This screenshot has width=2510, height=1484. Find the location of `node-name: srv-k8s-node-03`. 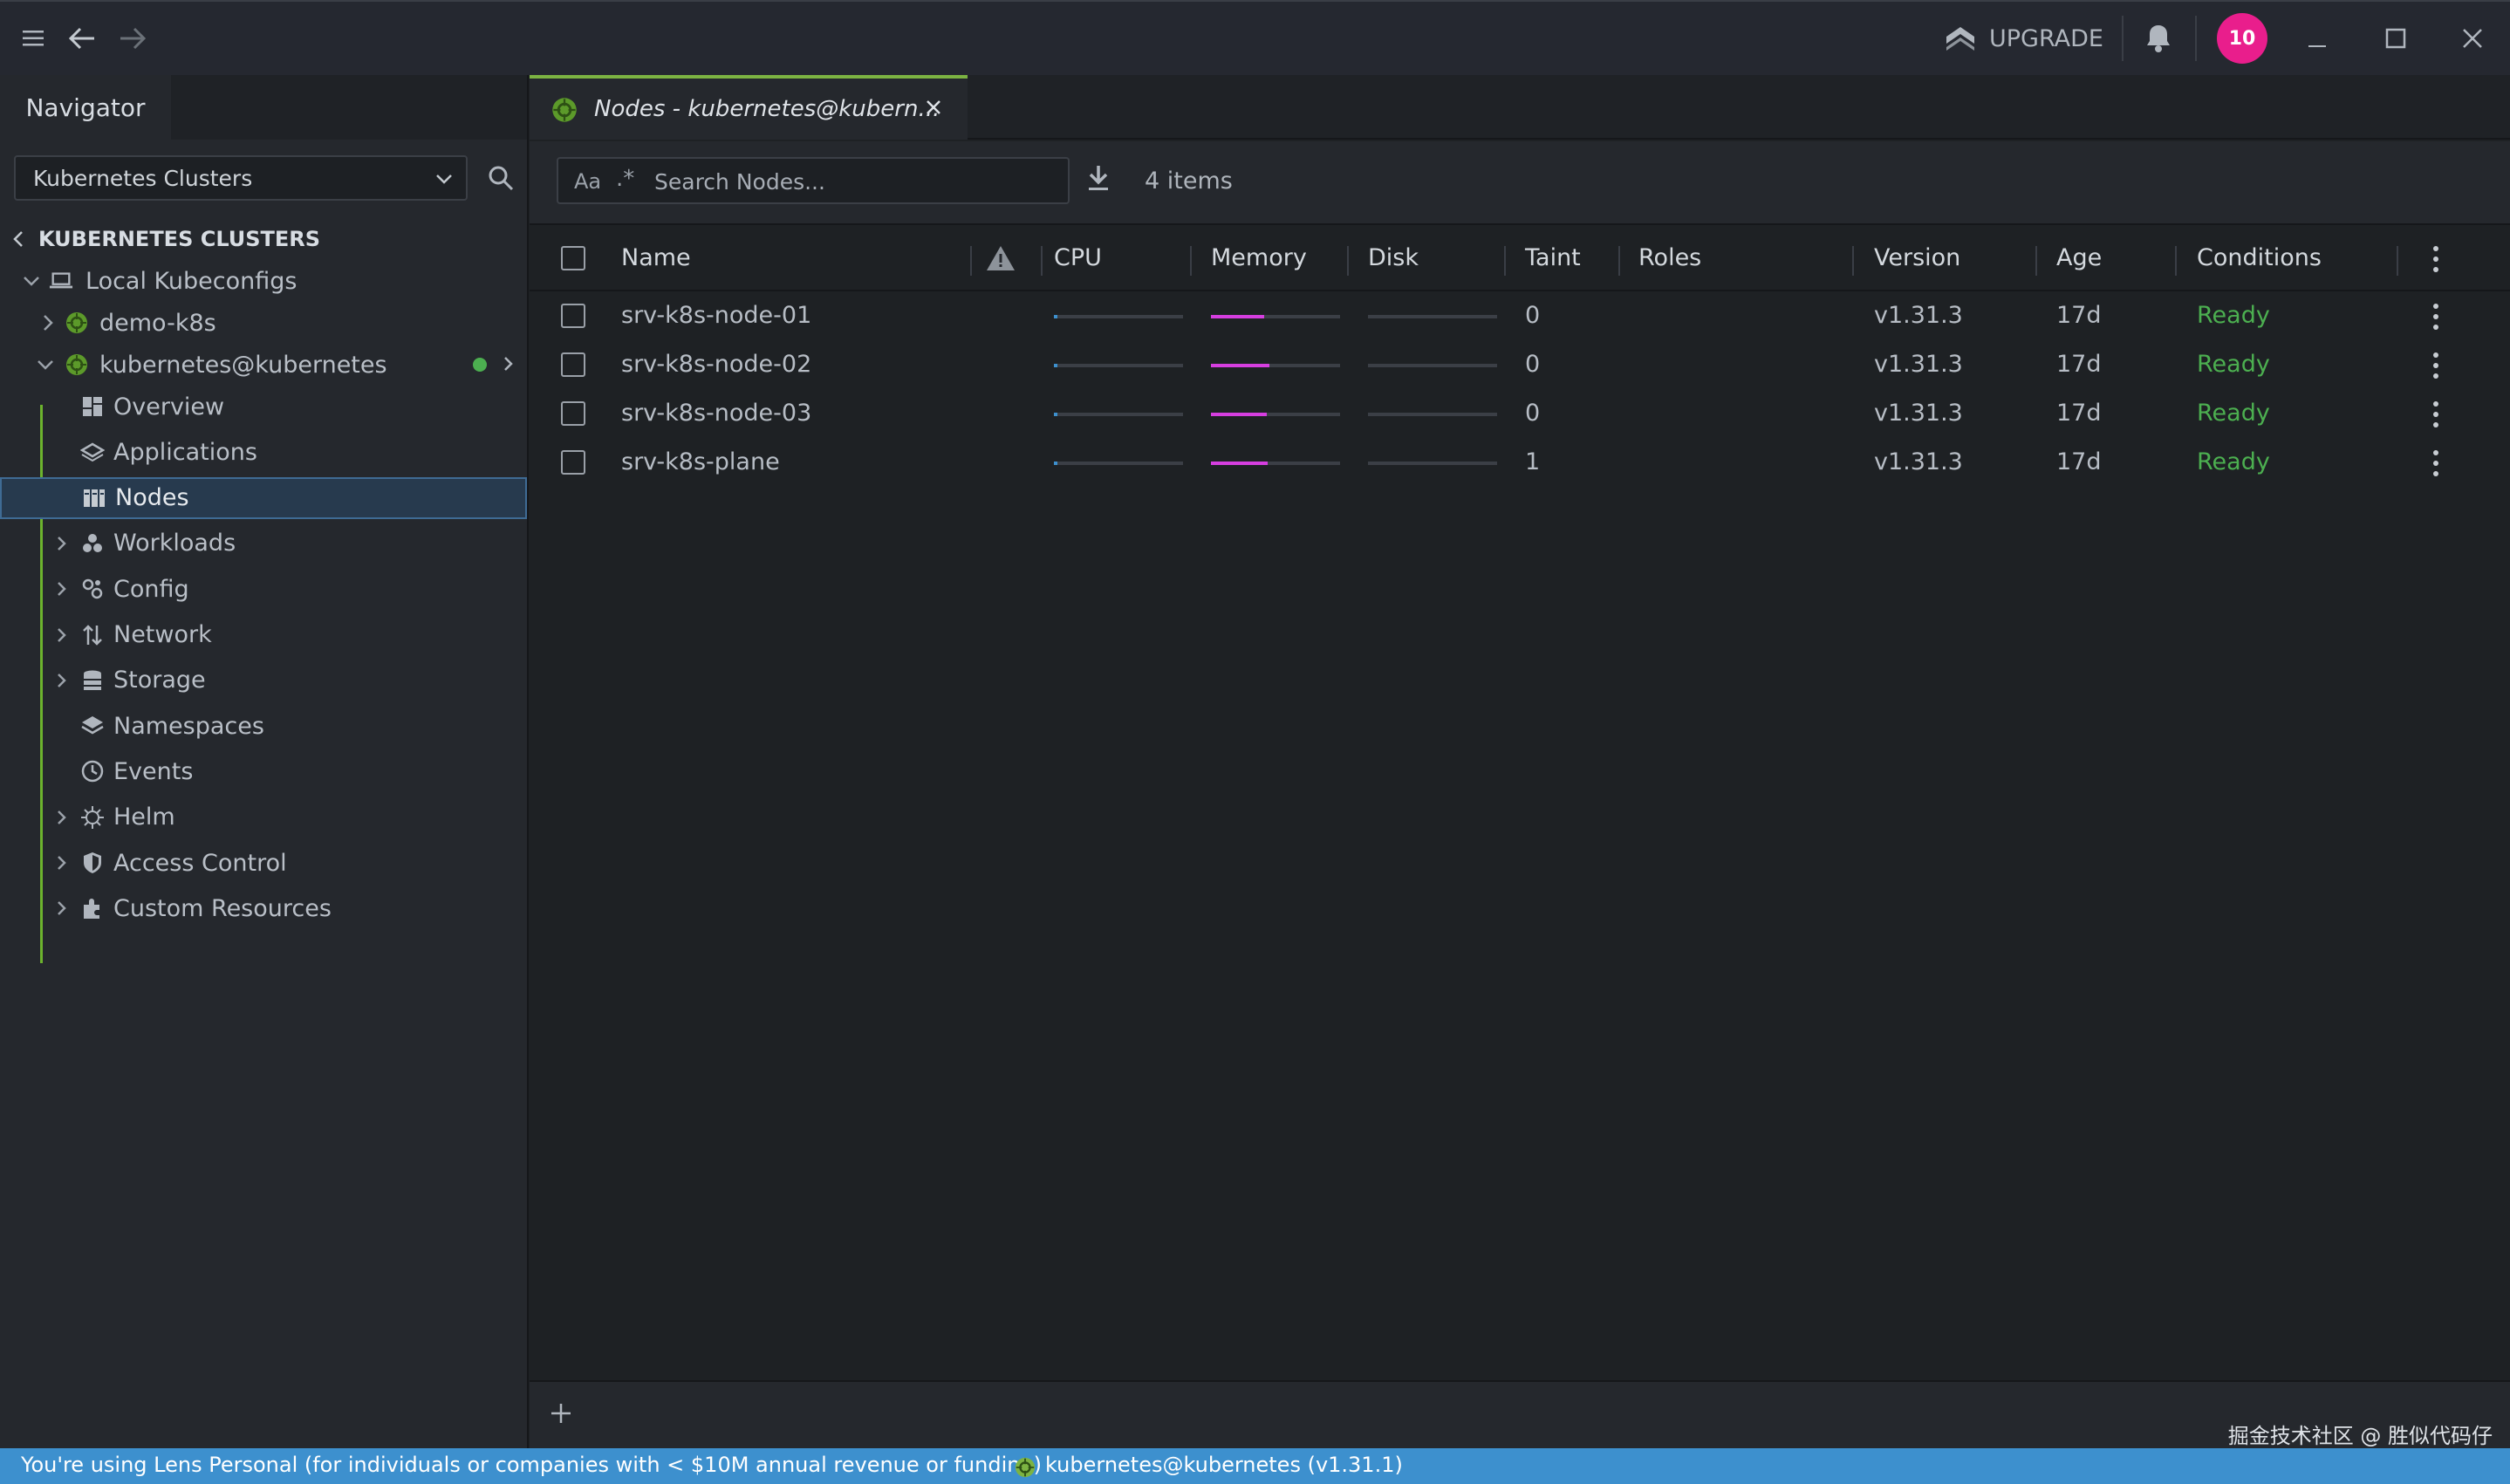

node-name: srv-k8s-node-03 is located at coordinates (716, 413).